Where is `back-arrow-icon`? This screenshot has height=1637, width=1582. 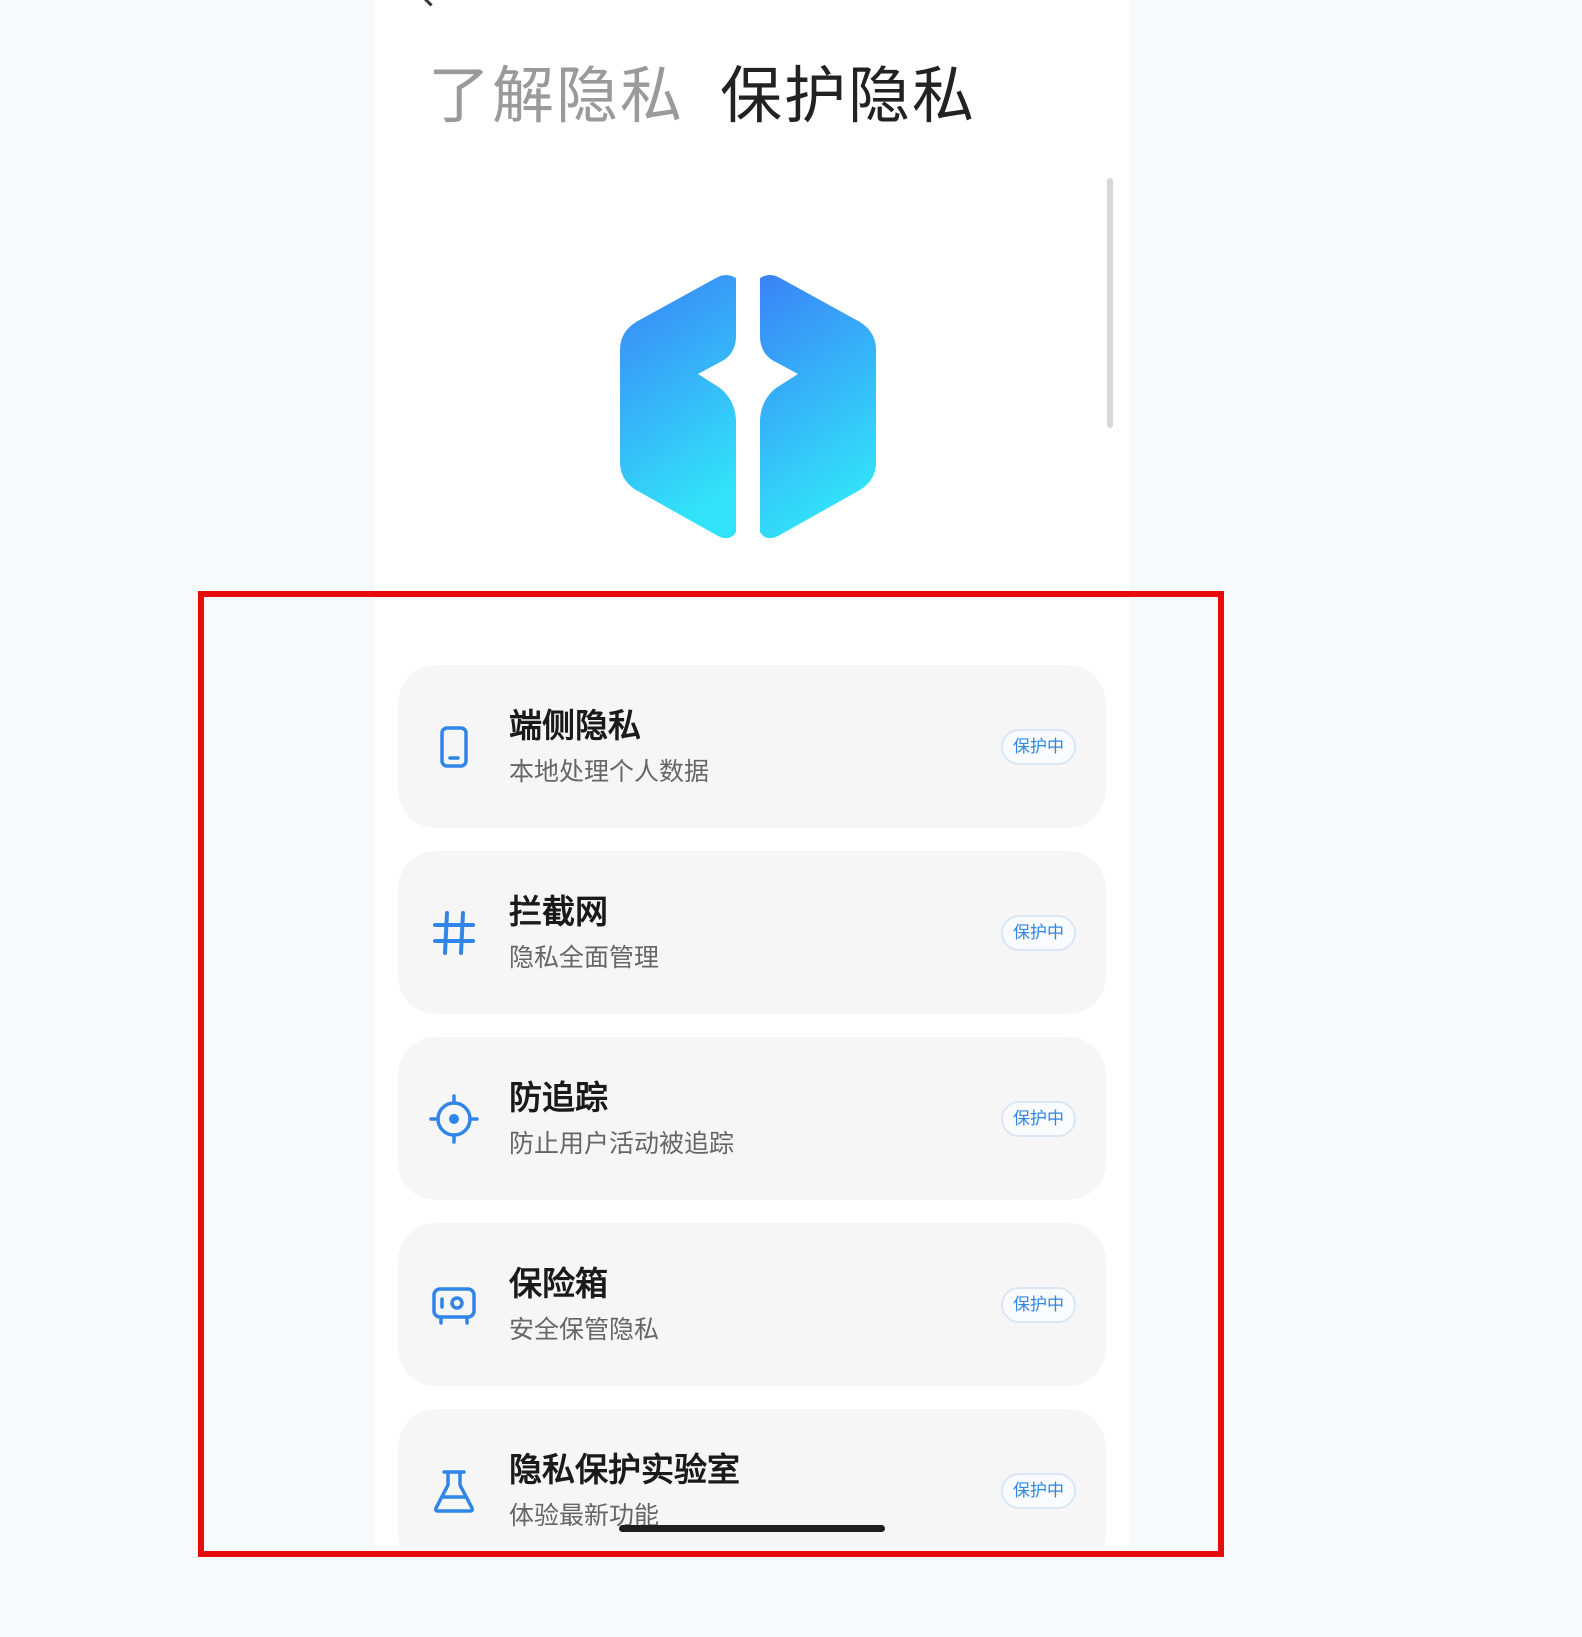
back-arrow-icon is located at coordinates (430, 3).